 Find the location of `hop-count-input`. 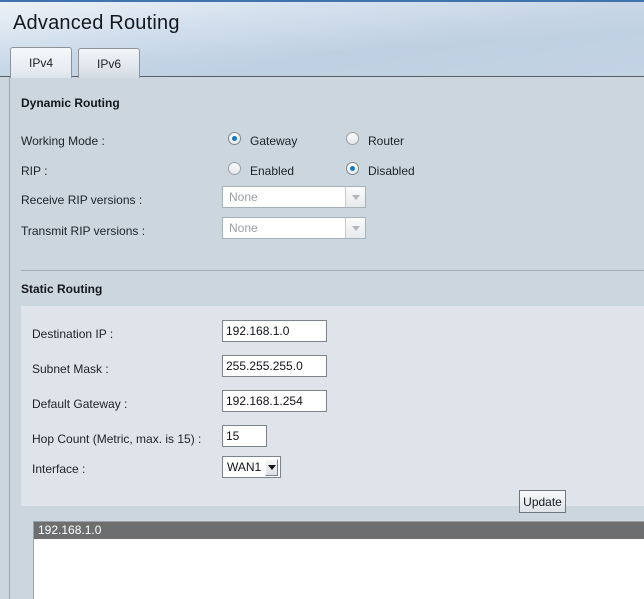

hop-count-input is located at coordinates (244, 436).